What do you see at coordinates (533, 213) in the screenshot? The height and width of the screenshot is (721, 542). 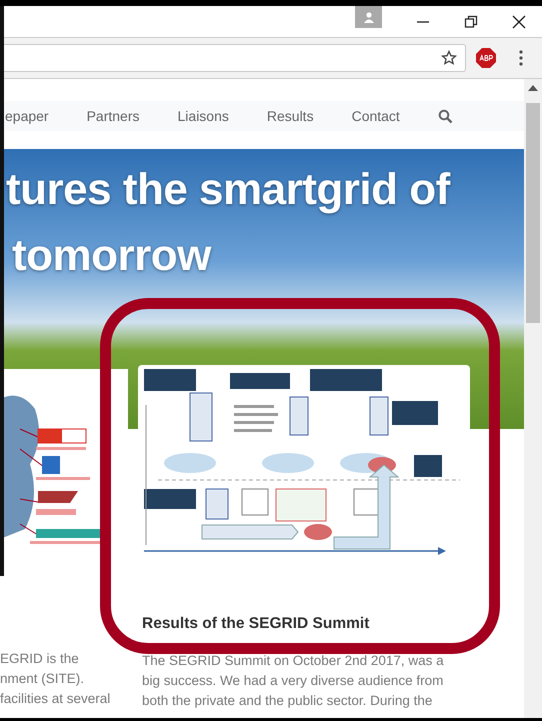 I see `scroll-thumb` at bounding box center [533, 213].